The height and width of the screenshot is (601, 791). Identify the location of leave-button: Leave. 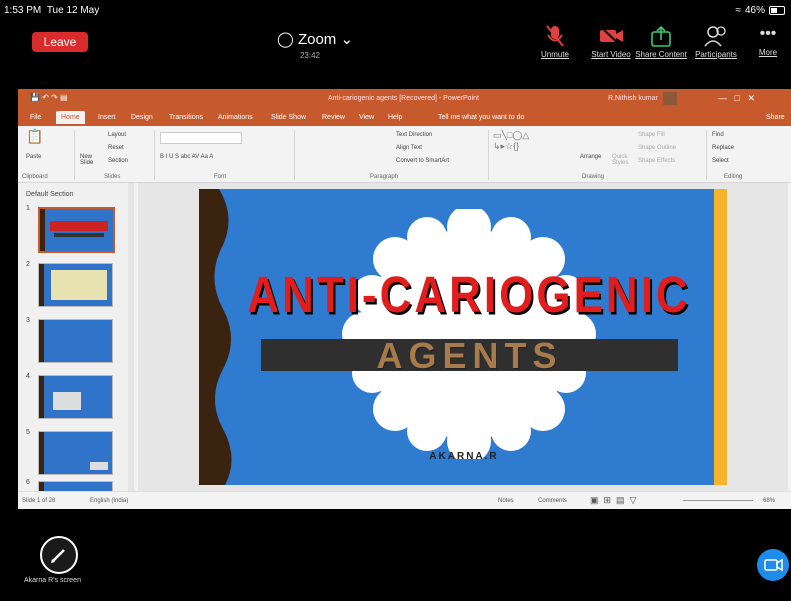
(60, 42).